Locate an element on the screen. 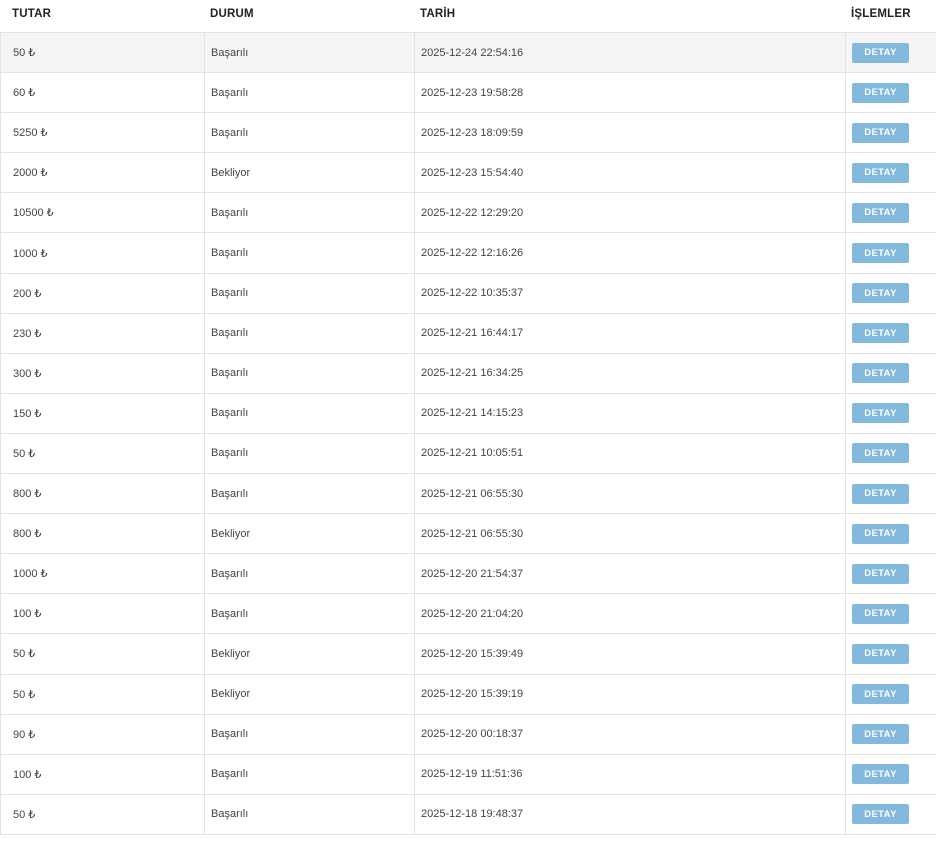  date-cell: 2025-12-21 06:55:30 is located at coordinates (629, 494).